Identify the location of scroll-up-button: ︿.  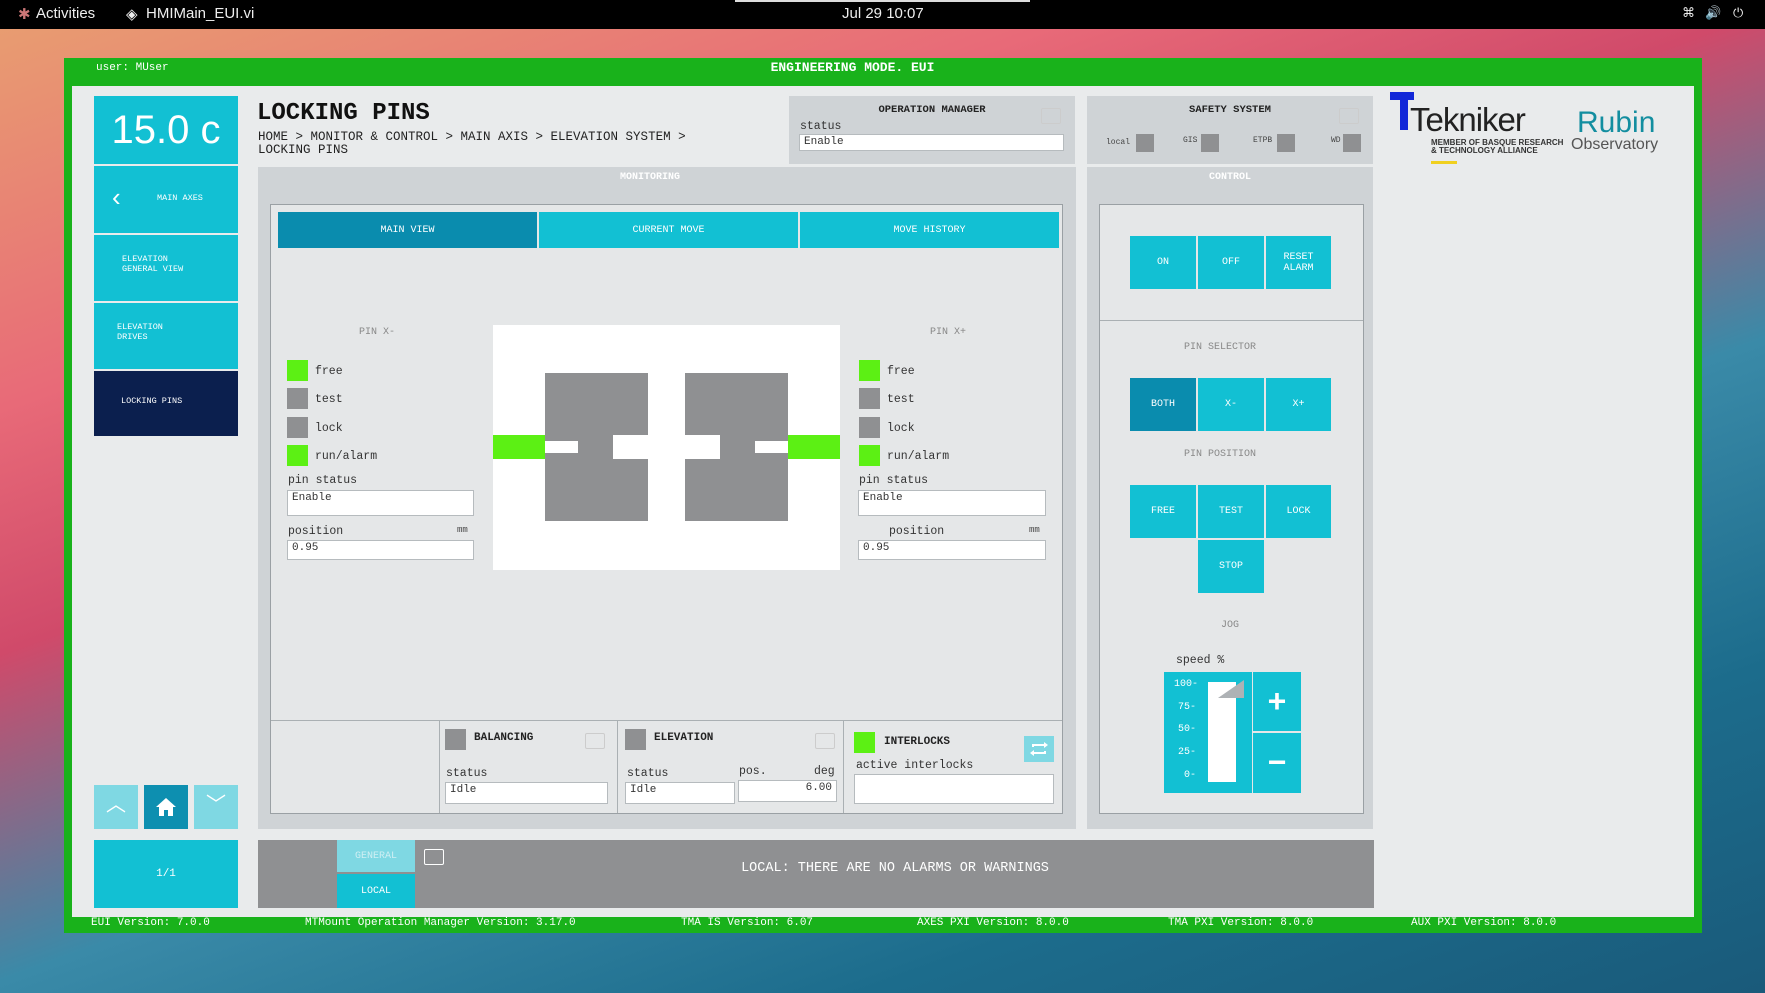
(116, 807).